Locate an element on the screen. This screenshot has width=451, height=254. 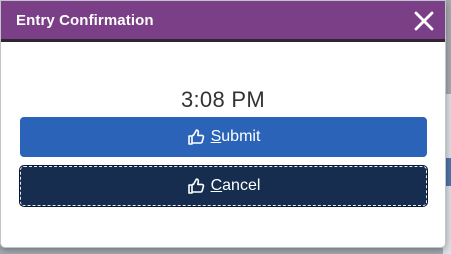
dialog-title: Entry Confirmation is located at coordinates (85, 20).